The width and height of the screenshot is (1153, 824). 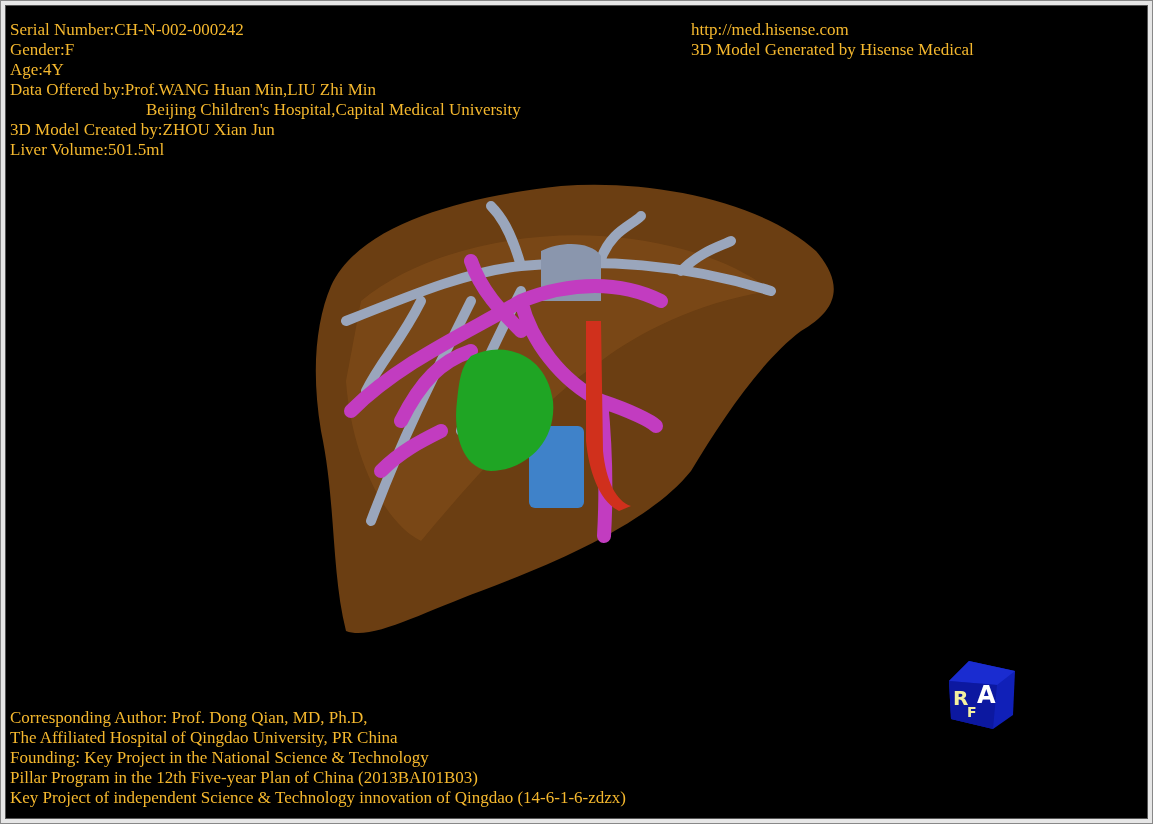 I want to click on info-text: Data Offered by:Prof.WANG Huan Min,LIU Zhi Min, so click(x=194, y=90).